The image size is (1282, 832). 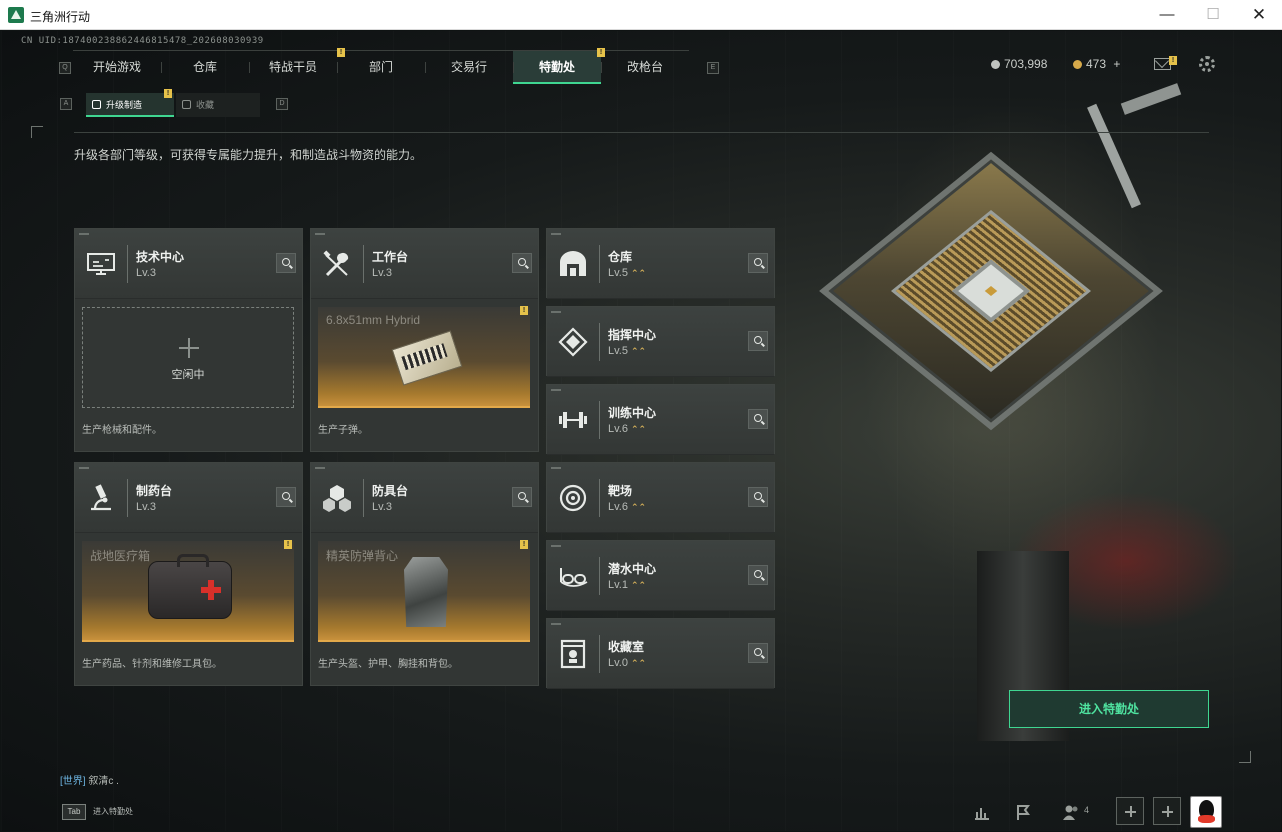 I want to click on production-slot-vest: 精英防弹背心 !, so click(x=424, y=591).